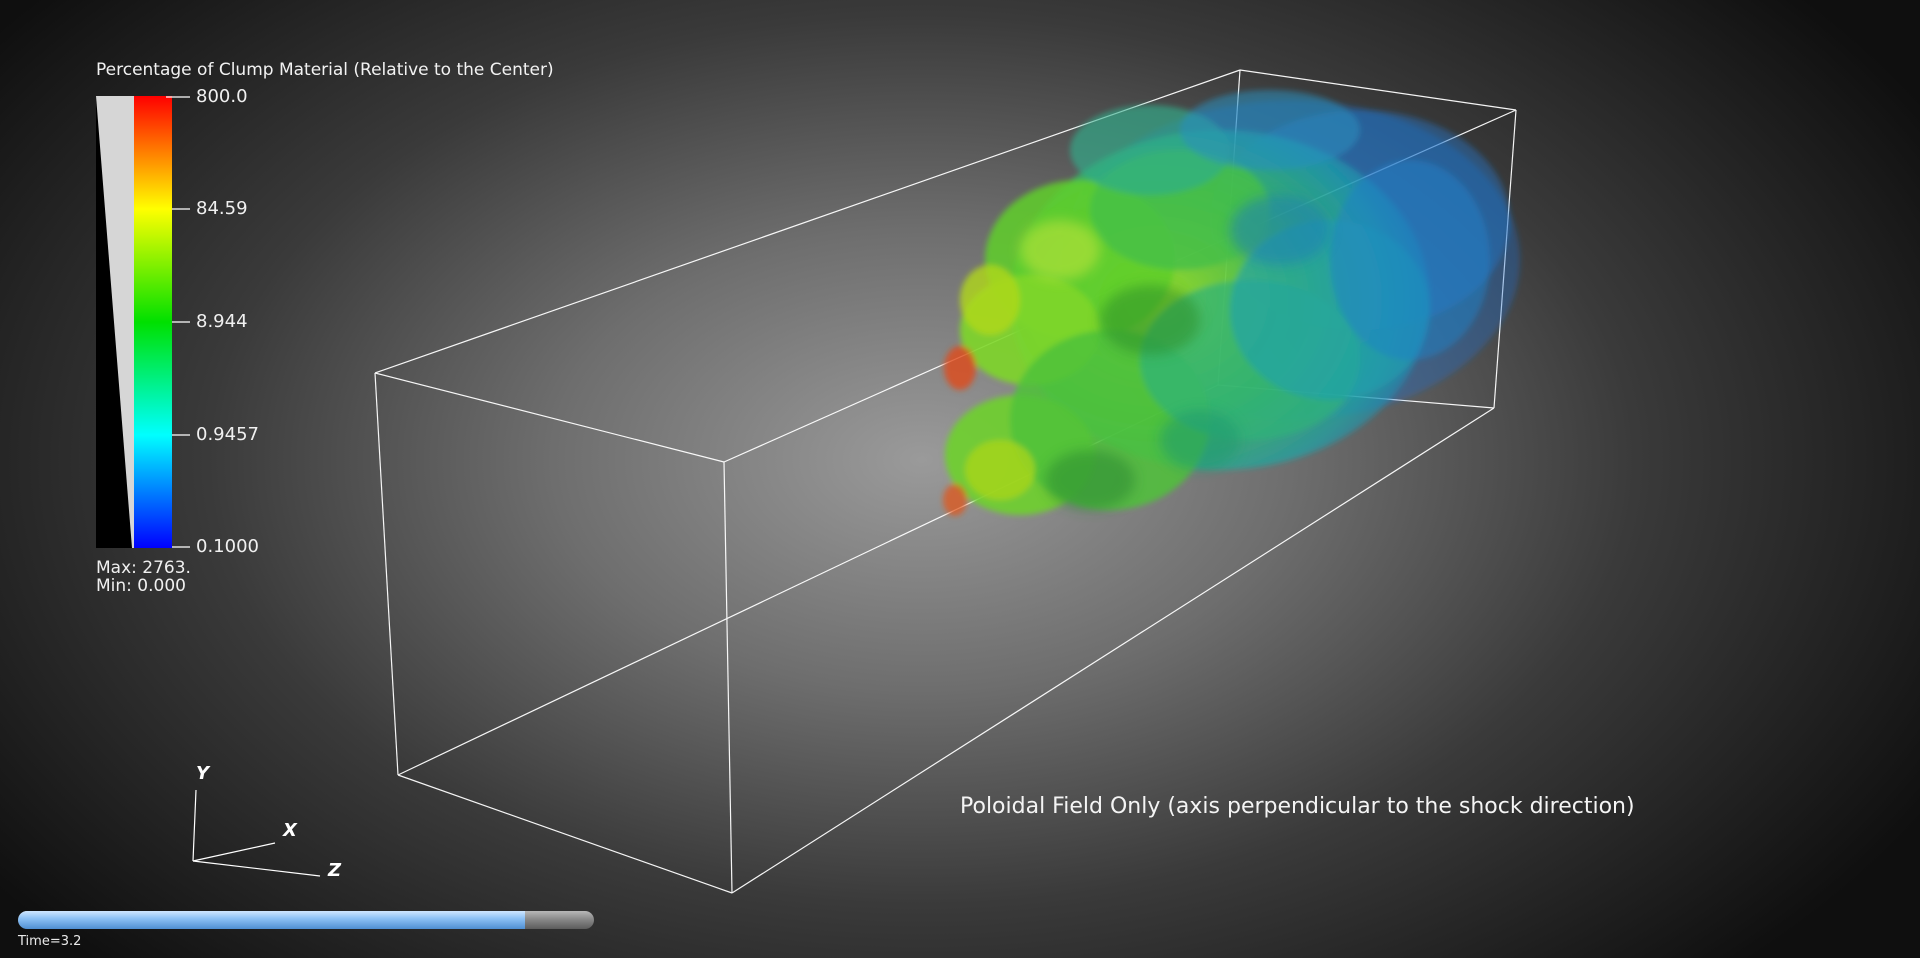  I want to click on legend-tick-label: 8.944, so click(222, 321).